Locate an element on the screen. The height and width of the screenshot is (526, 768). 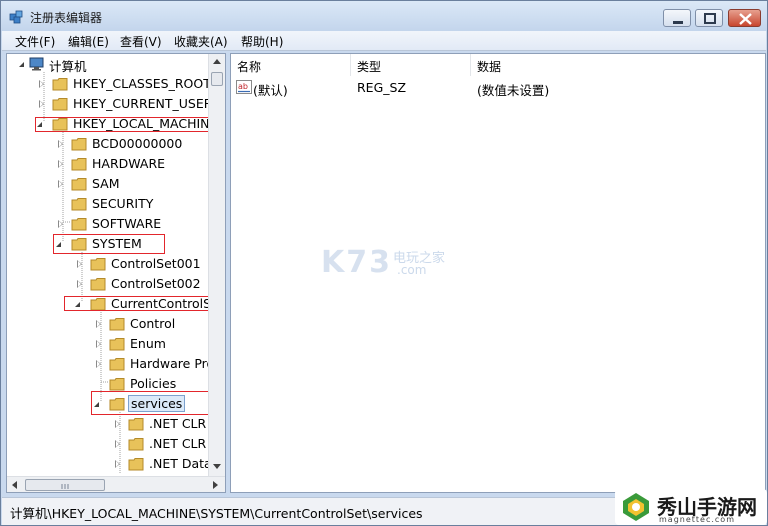
string-value-icon: ab is located at coordinates (244, 87).